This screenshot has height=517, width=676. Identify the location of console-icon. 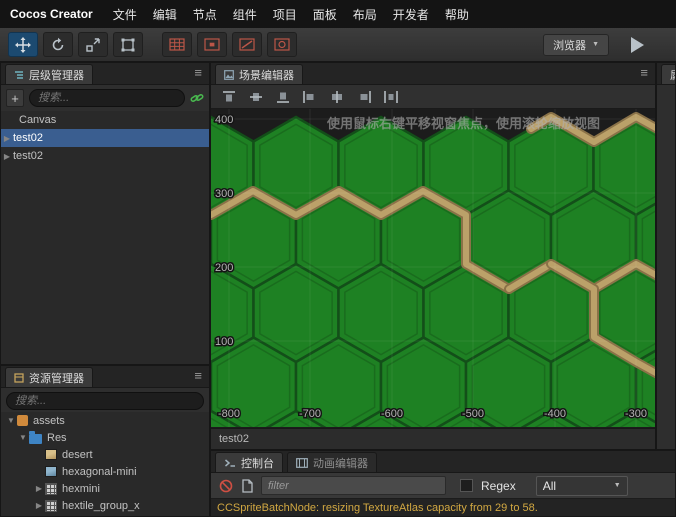
(230, 462).